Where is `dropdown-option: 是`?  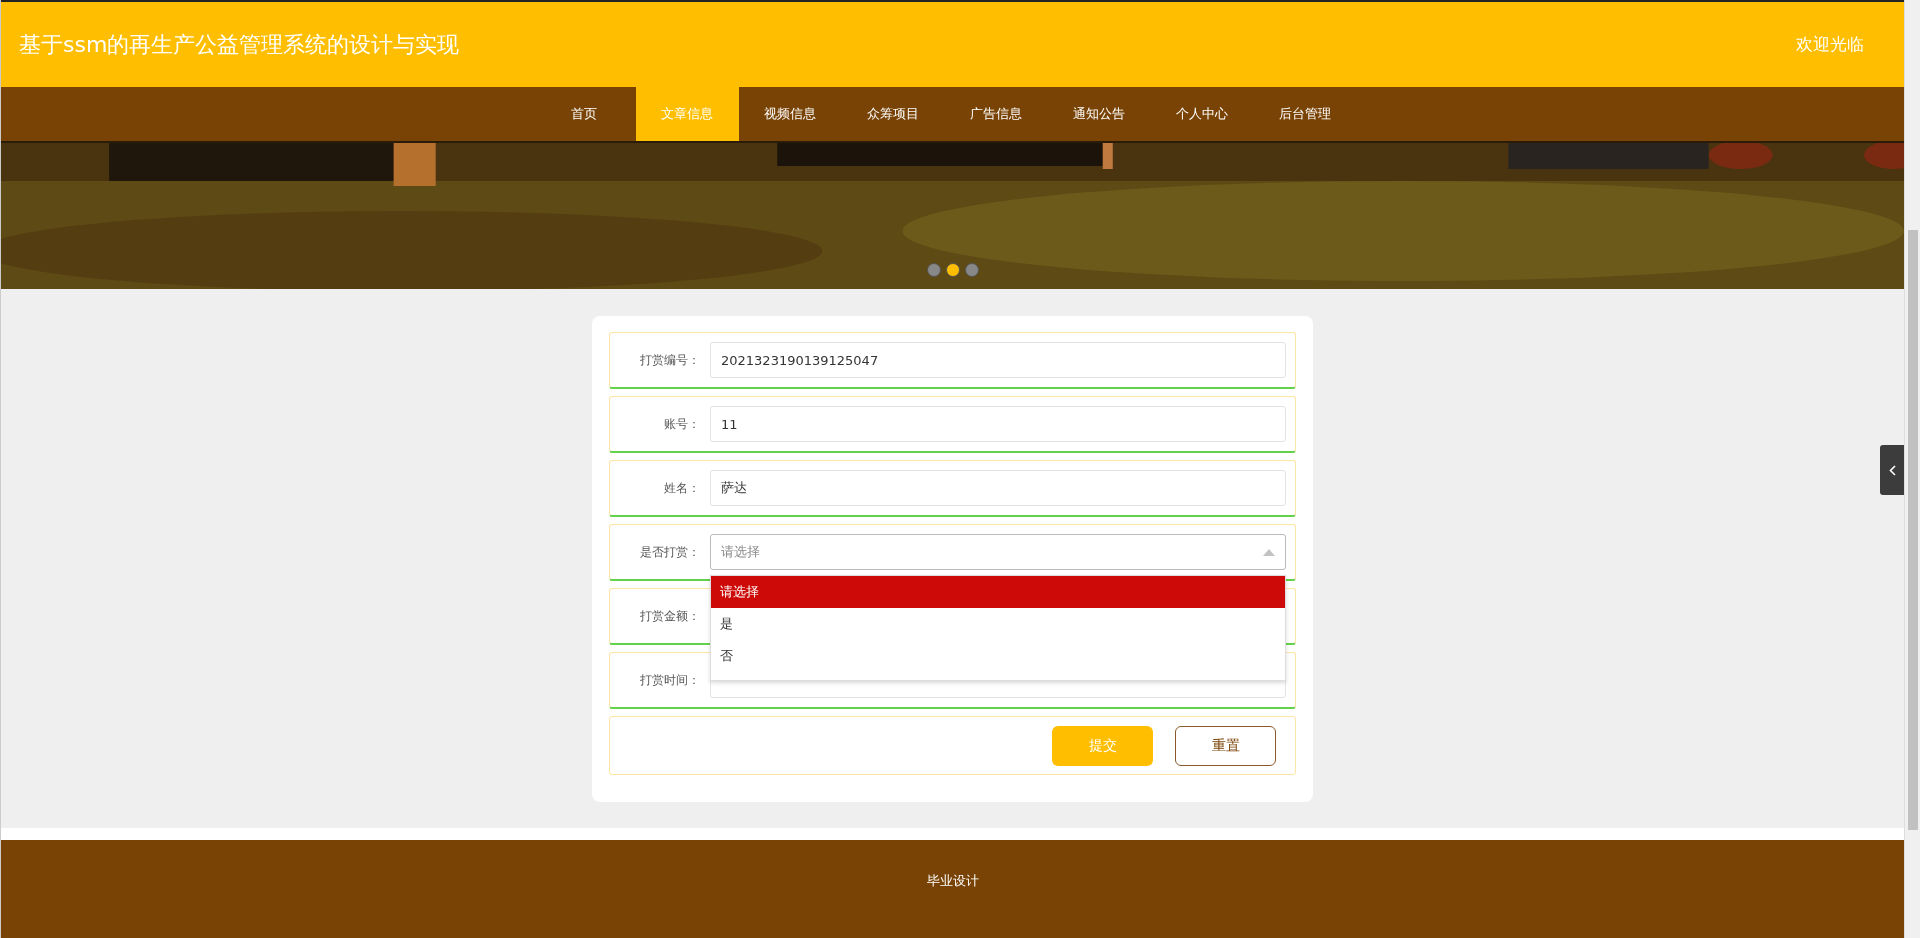
dropdown-option: 是 is located at coordinates (998, 624).